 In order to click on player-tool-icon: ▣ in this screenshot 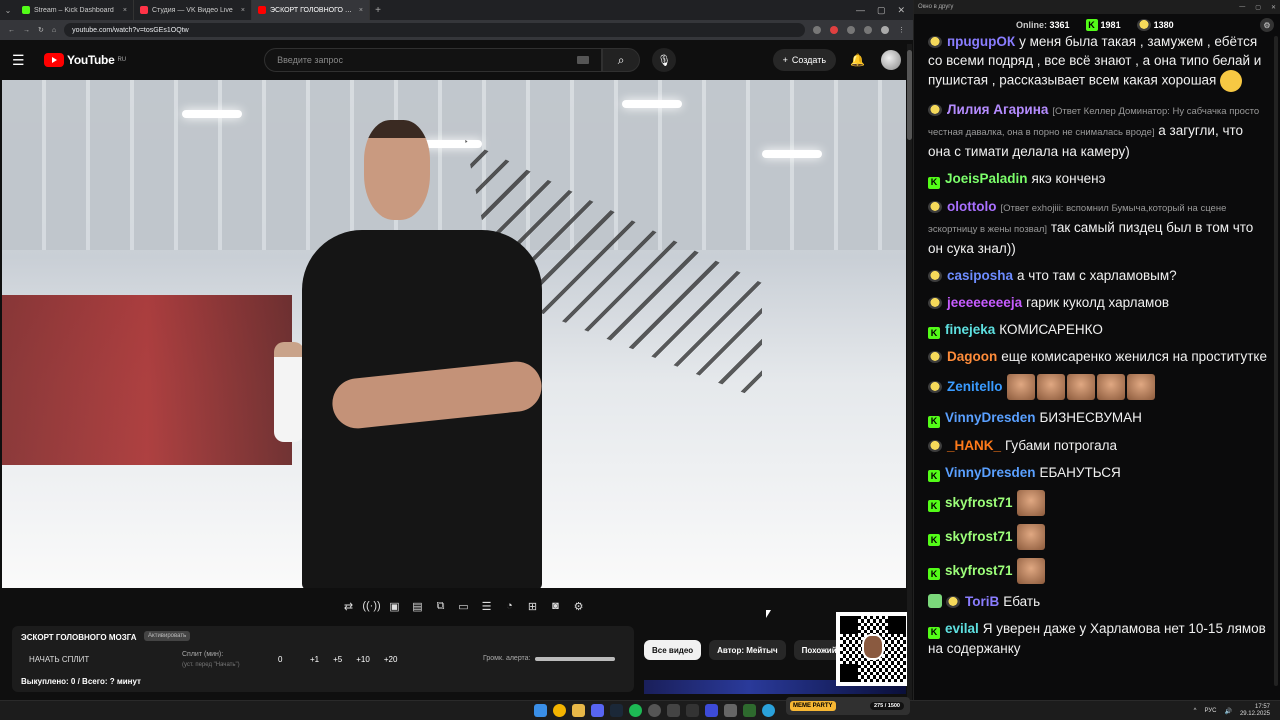, I will do `click(394, 606)`.